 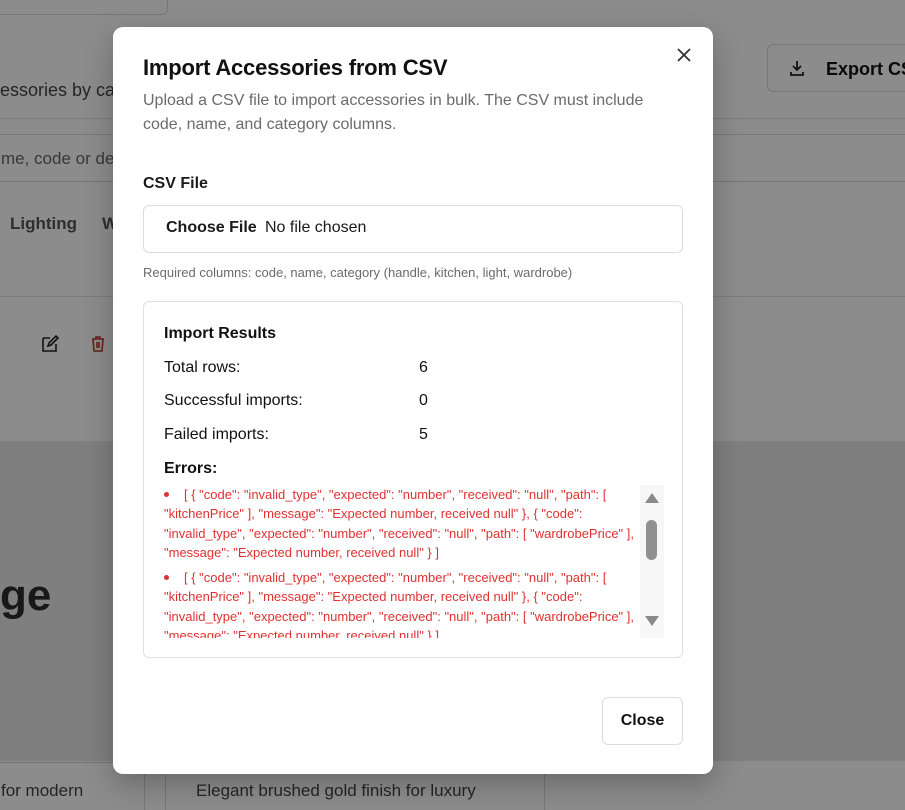 I want to click on errors-scrollbar, so click(x=652, y=561).